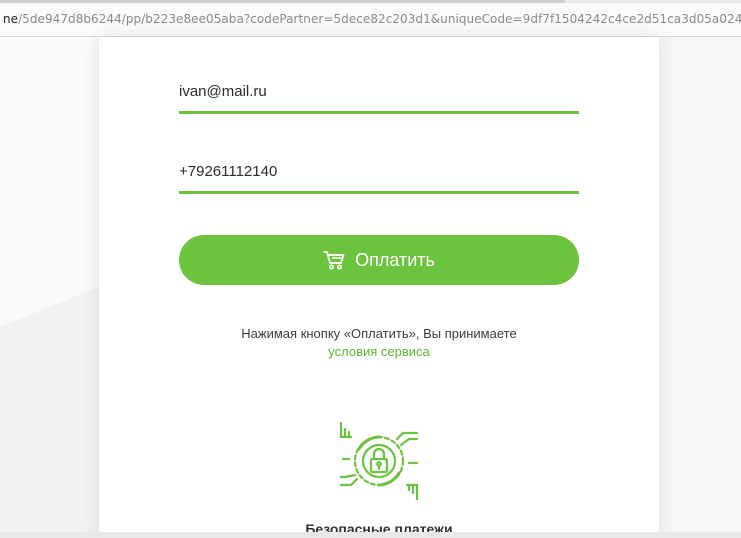  I want to click on terms-link: условия сервиса, so click(379, 351).